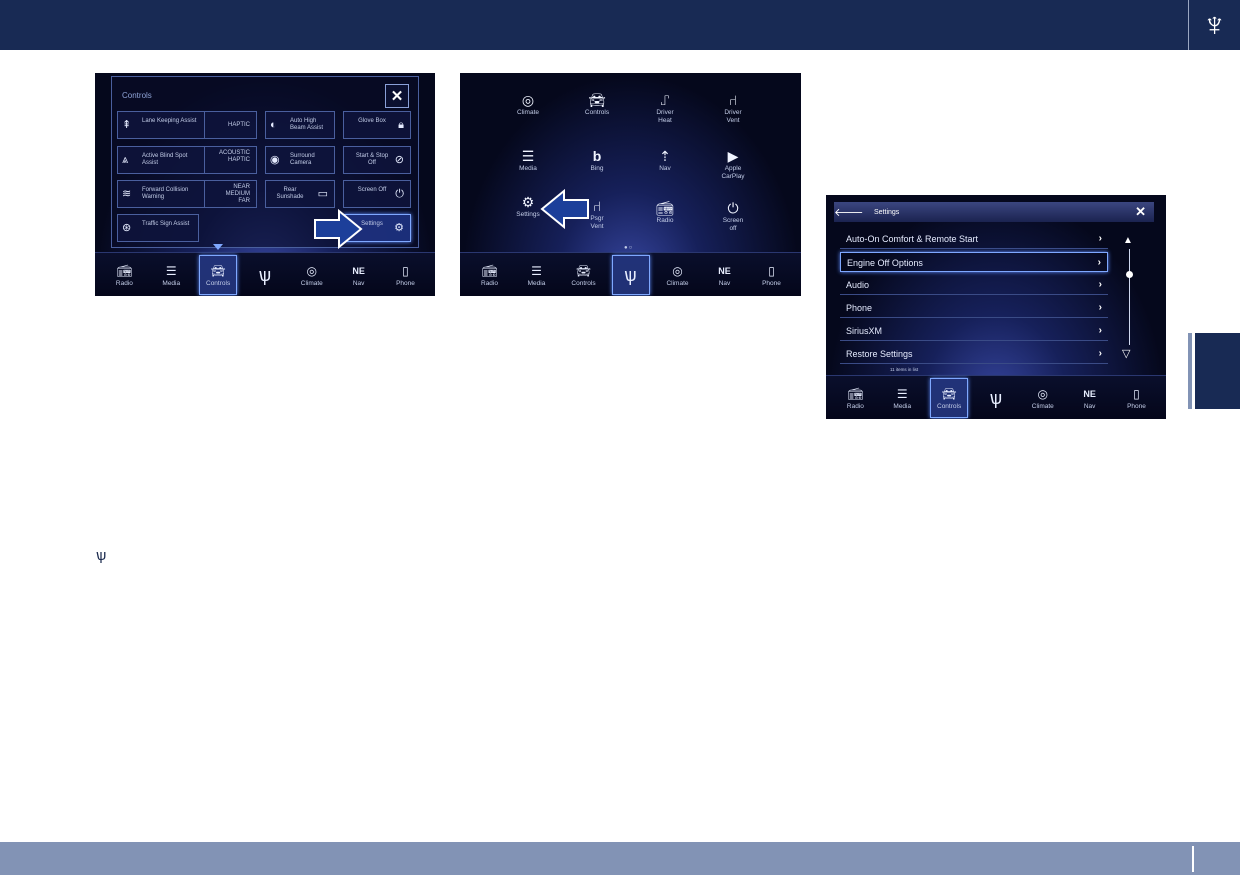 The height and width of the screenshot is (875, 1240). What do you see at coordinates (528, 111) in the screenshot?
I see `app-climate: ◎ Climate` at bounding box center [528, 111].